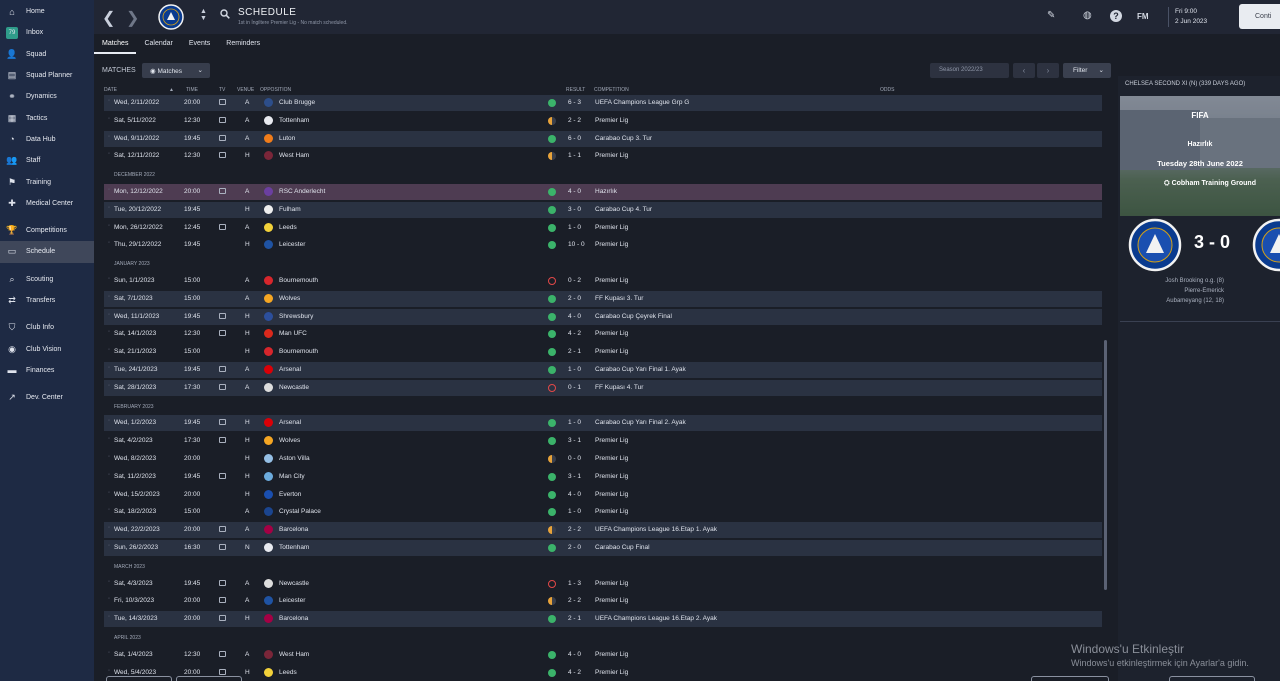 The width and height of the screenshot is (1280, 681). I want to click on opposition-name: Man City, so click(292, 476).